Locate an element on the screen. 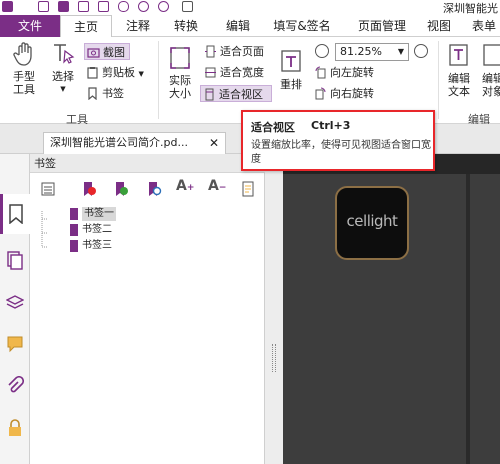  clipboard-label: 剪贴板 is located at coordinates (118, 72).